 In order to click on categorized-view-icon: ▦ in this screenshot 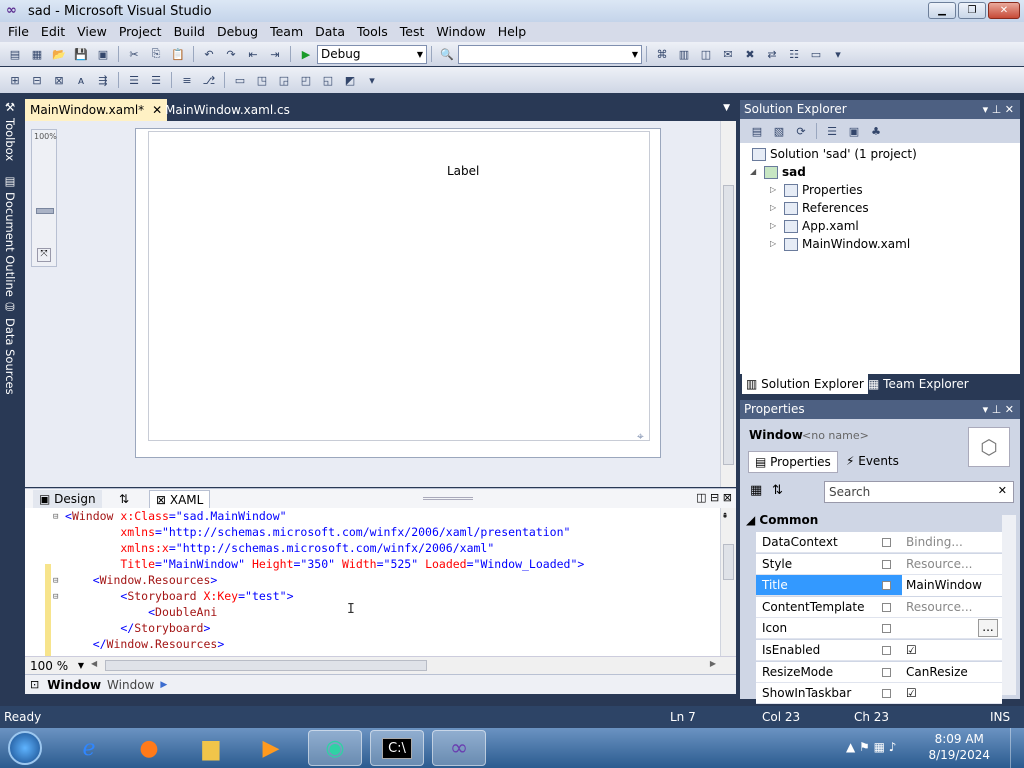, I will do `click(756, 490)`.